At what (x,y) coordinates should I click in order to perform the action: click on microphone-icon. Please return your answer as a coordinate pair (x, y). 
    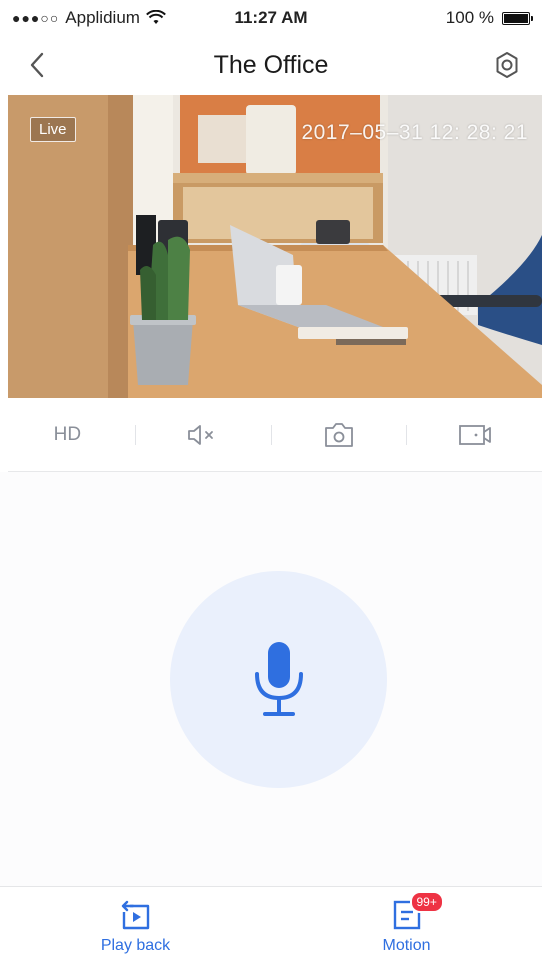
    Looking at the image, I should click on (278, 678).